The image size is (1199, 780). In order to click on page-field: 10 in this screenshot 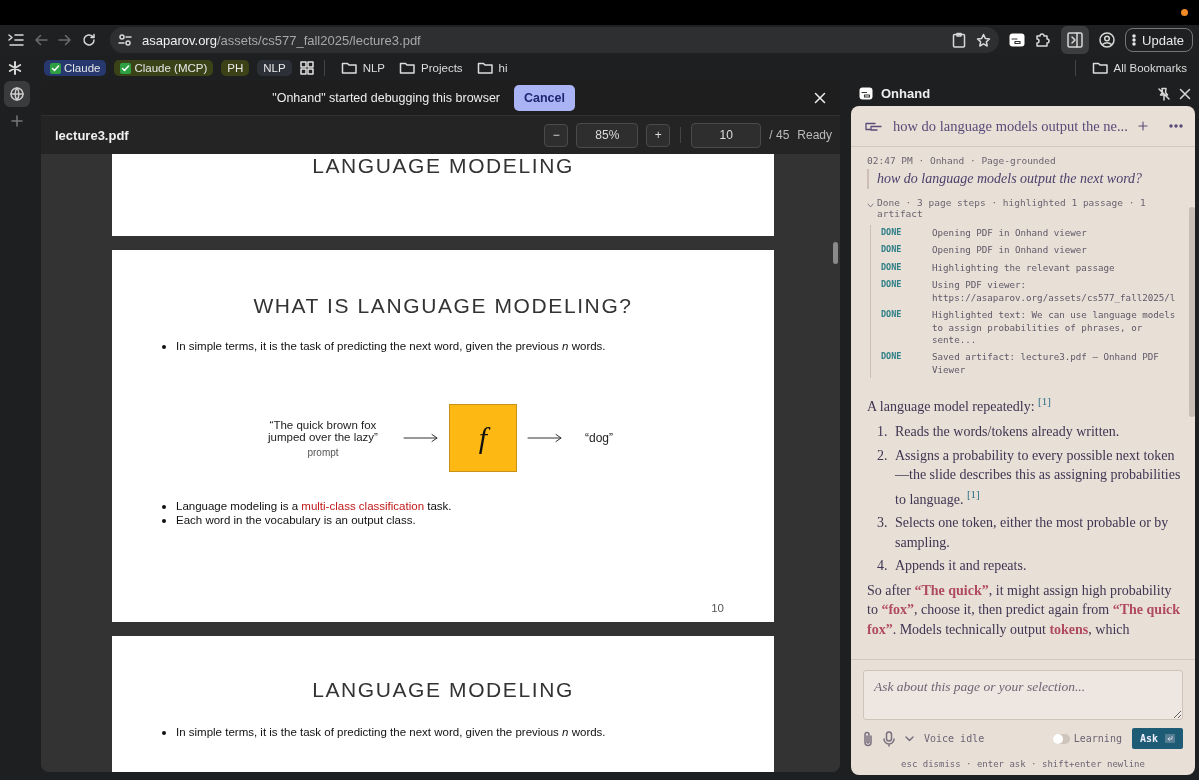, I will do `click(726, 135)`.